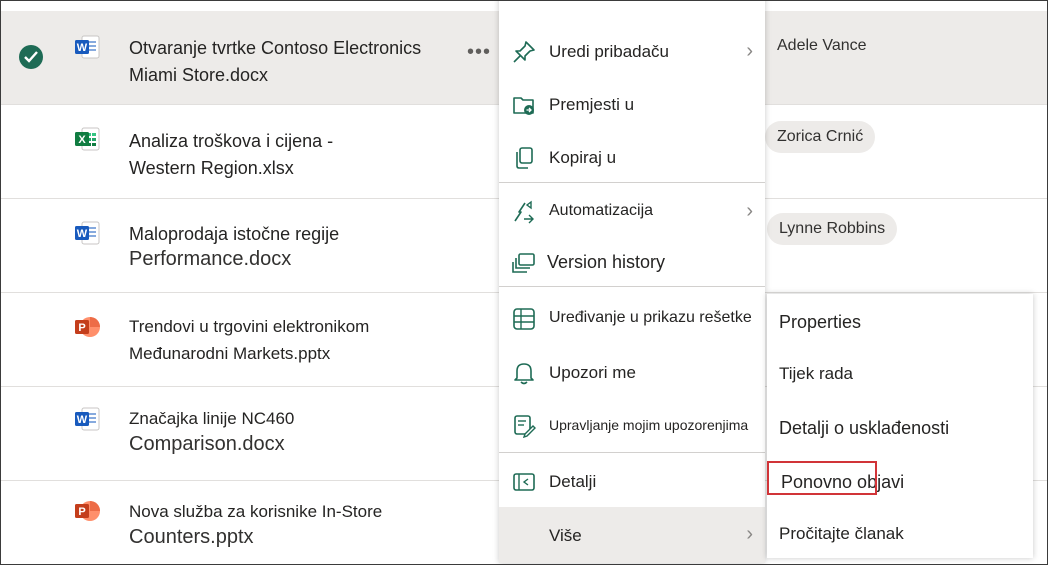  I want to click on automate-icon, so click(524, 212).